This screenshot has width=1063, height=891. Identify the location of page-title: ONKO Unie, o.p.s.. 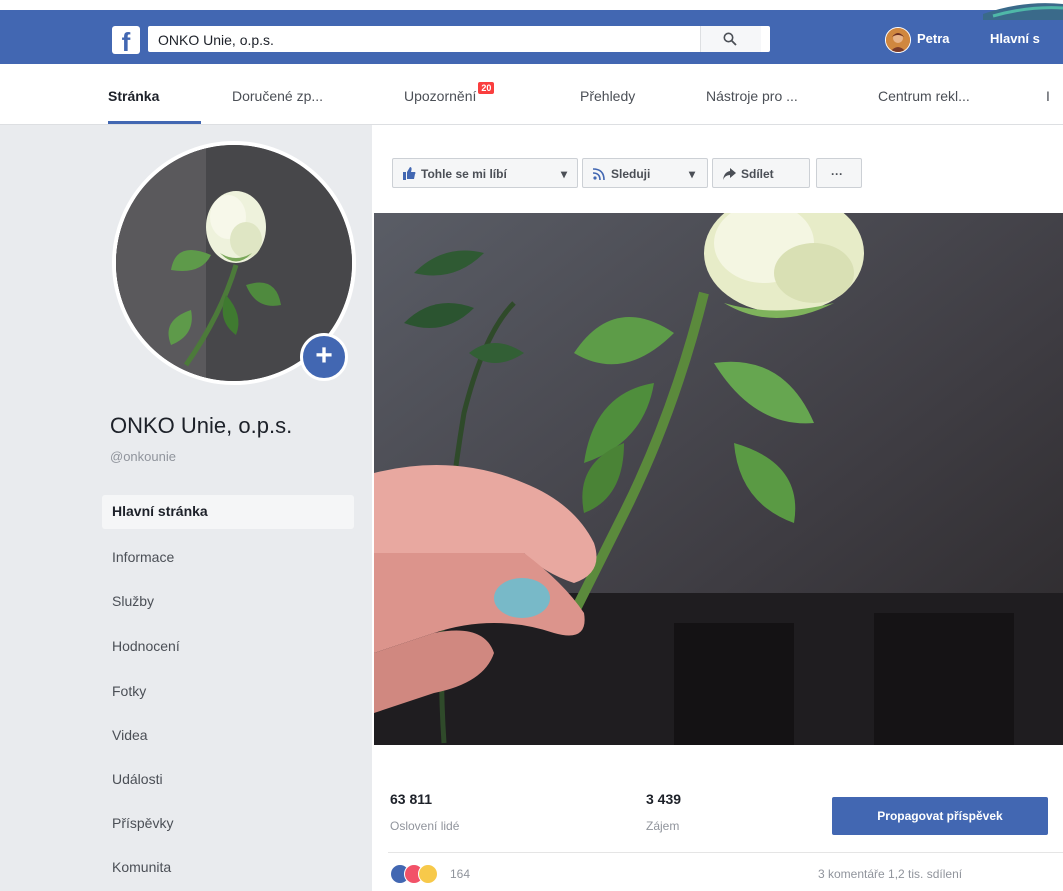
(201, 425).